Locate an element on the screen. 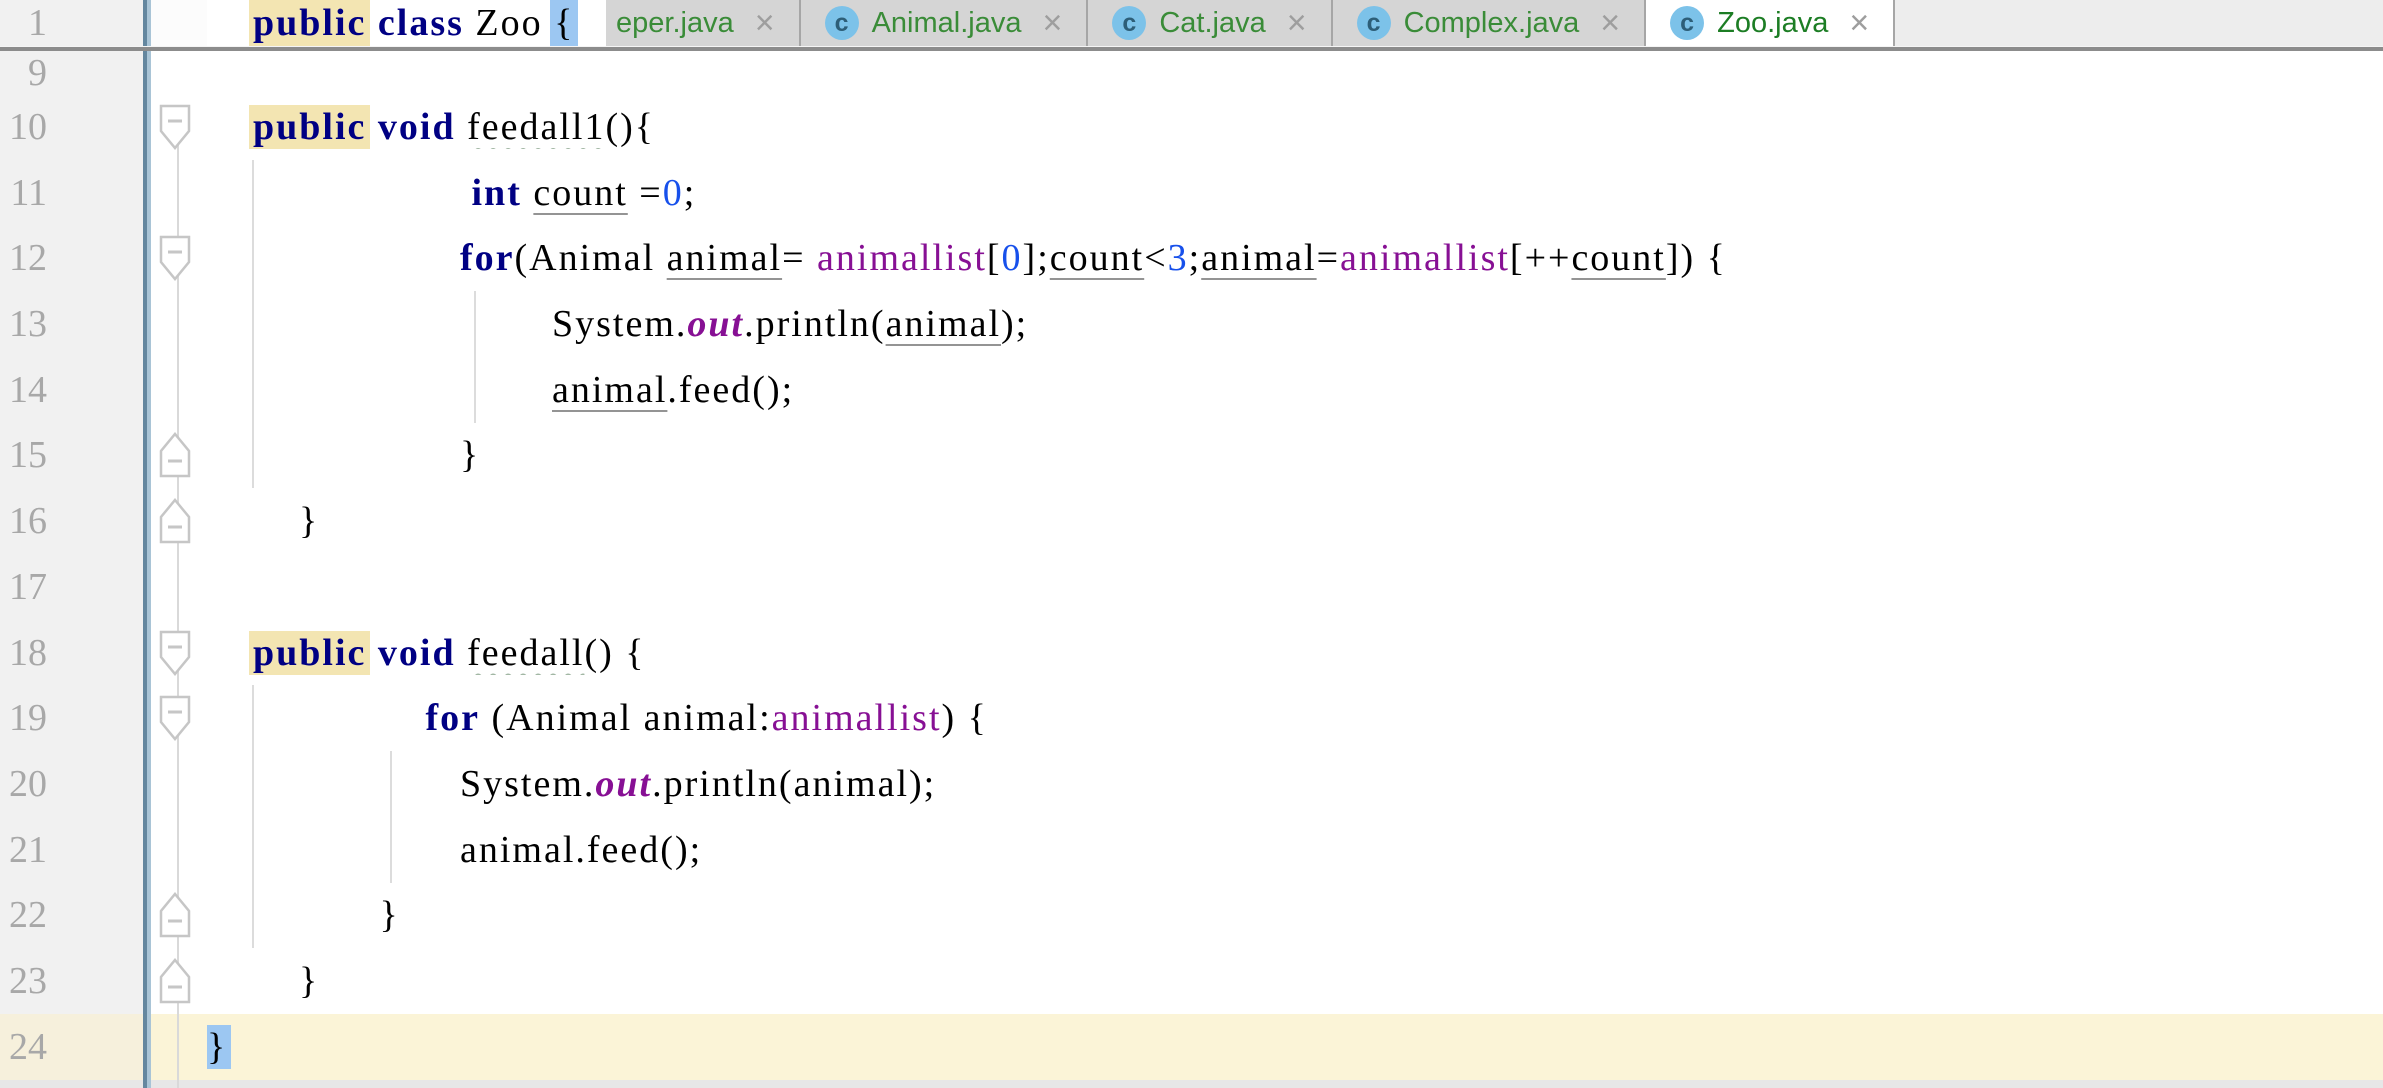 The width and height of the screenshot is (2383, 1088). code-text: public void feedall() { is located at coordinates (1295, 653).